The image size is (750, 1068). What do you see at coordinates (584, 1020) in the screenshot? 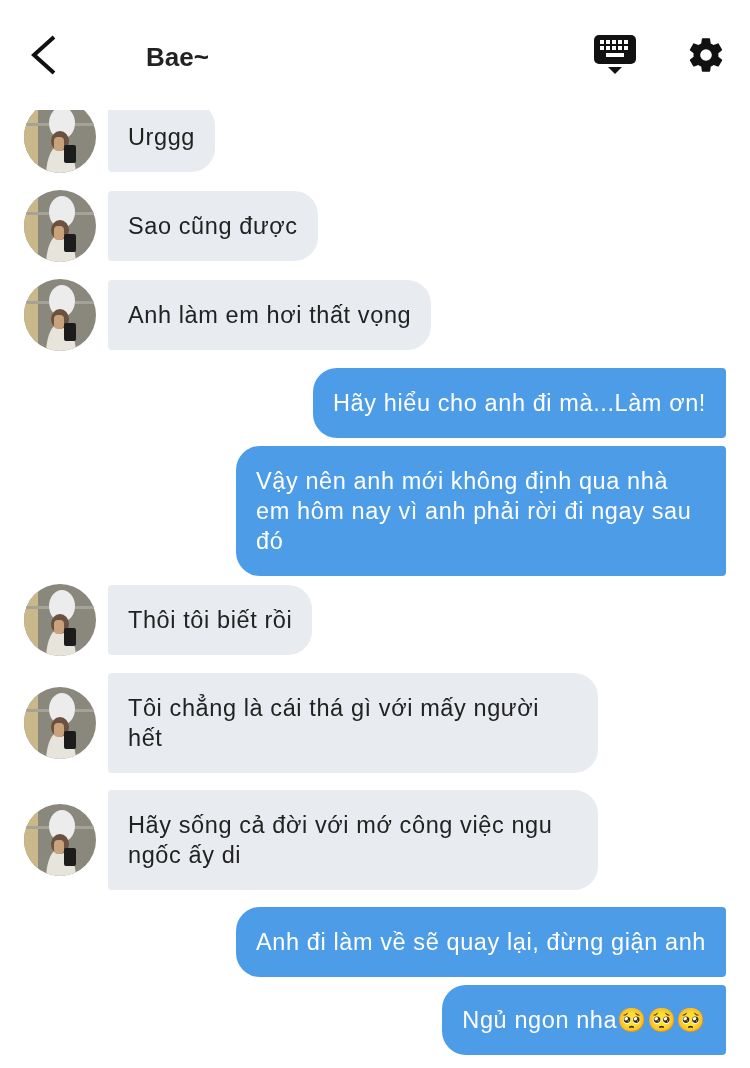
I see `message-bubble: Ngủ ngon nha🥺🥺🥺` at bounding box center [584, 1020].